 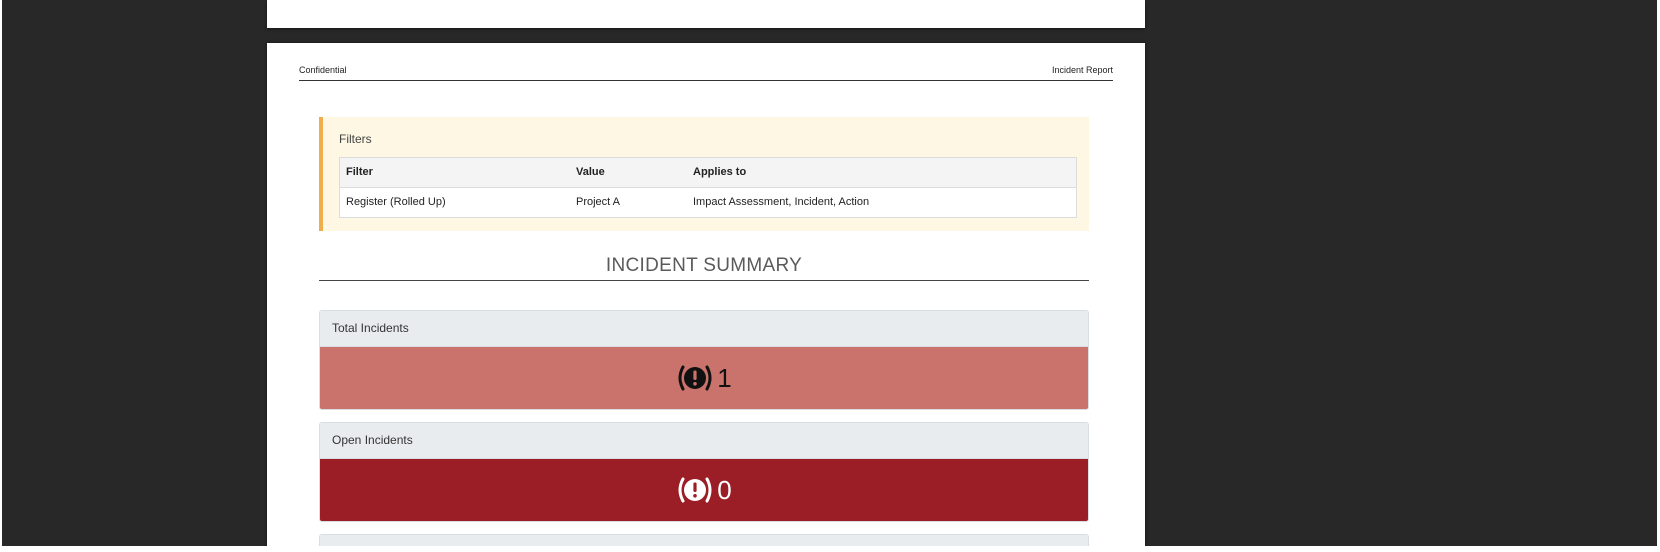 I want to click on open-incidents-body: 0, so click(x=704, y=490).